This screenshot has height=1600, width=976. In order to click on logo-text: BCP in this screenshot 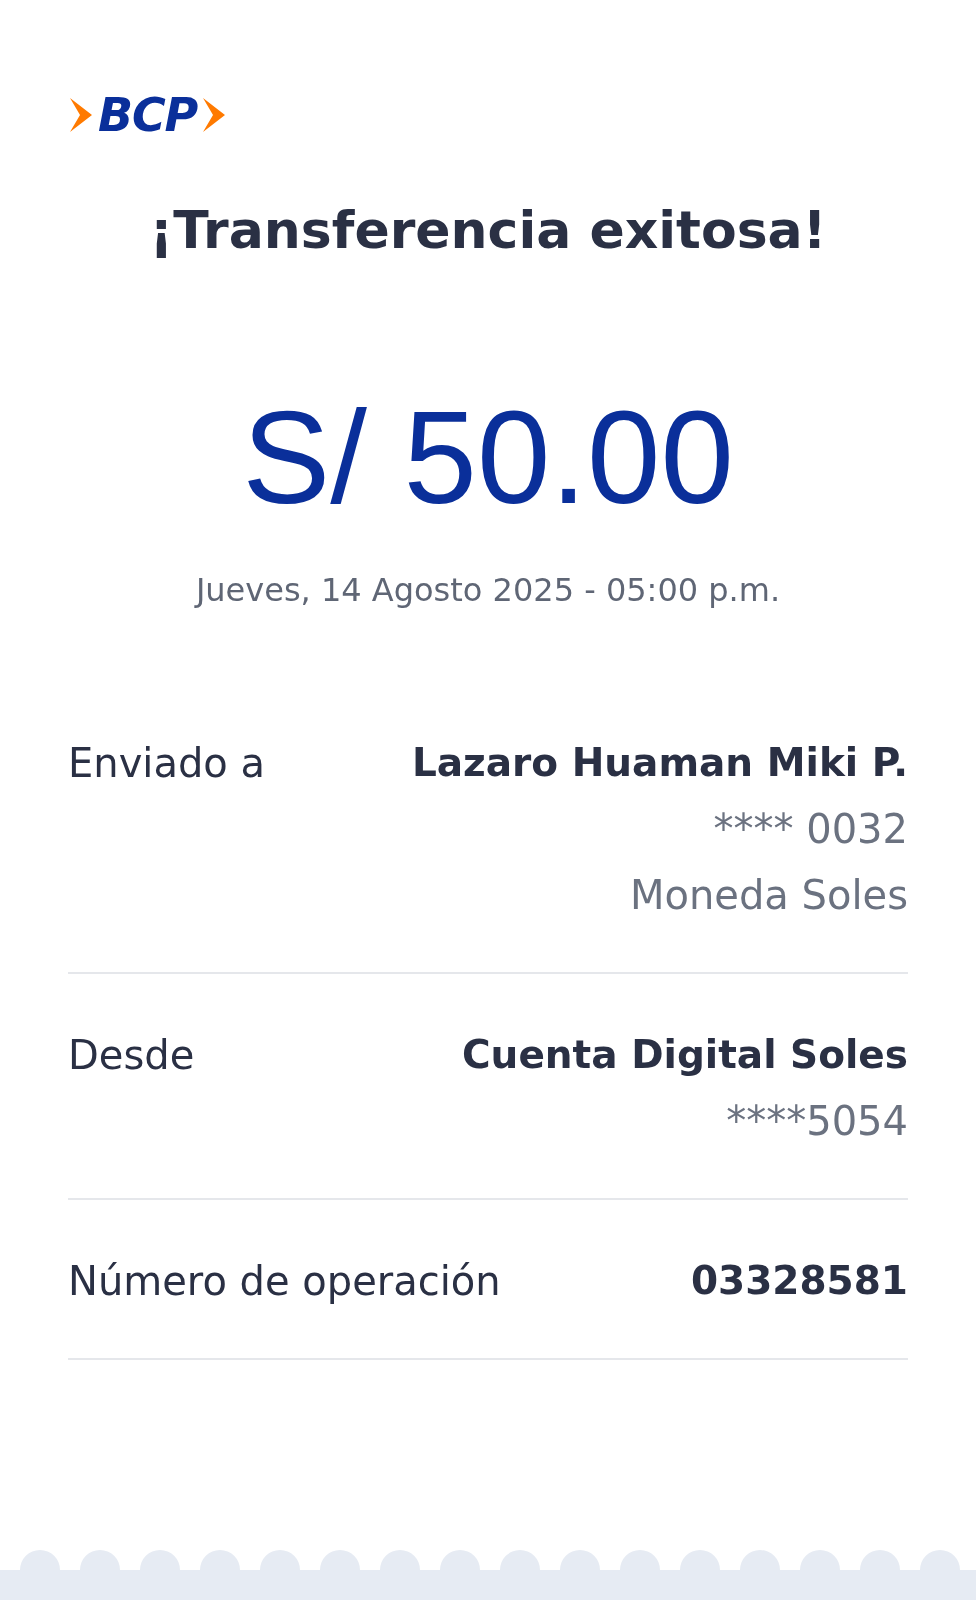, I will do `click(148, 115)`.